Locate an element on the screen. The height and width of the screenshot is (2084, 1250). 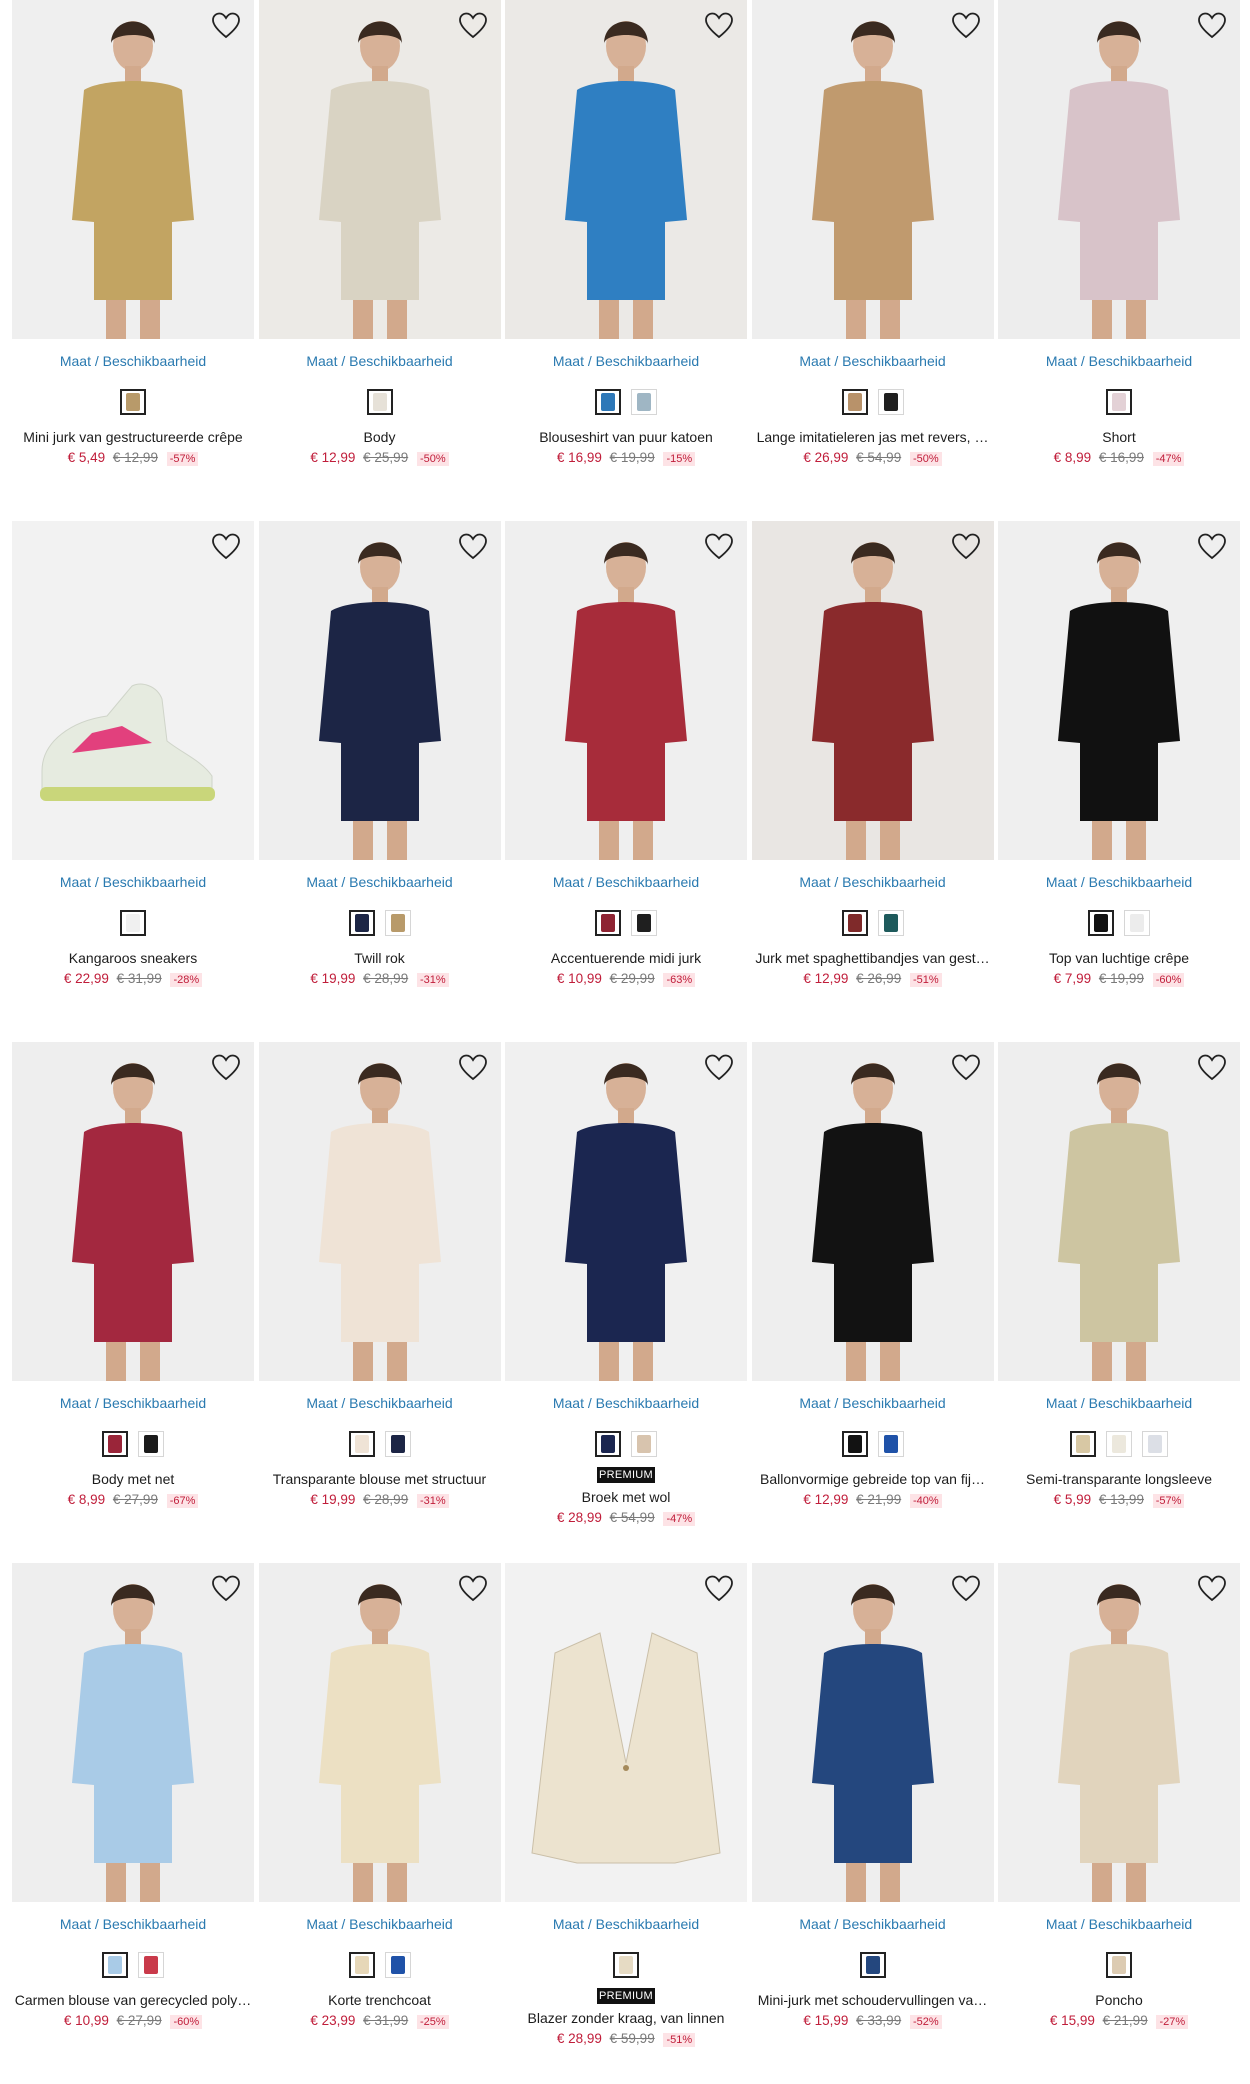
product-name: Accentuerende midi jurk is located at coordinates (626, 959).